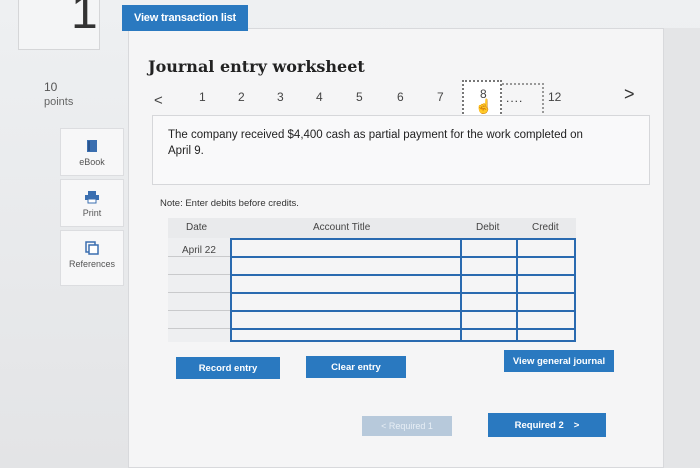 The width and height of the screenshot is (700, 468). Describe the element at coordinates (400, 97) in the screenshot. I see `pager-page-6: 6` at that location.